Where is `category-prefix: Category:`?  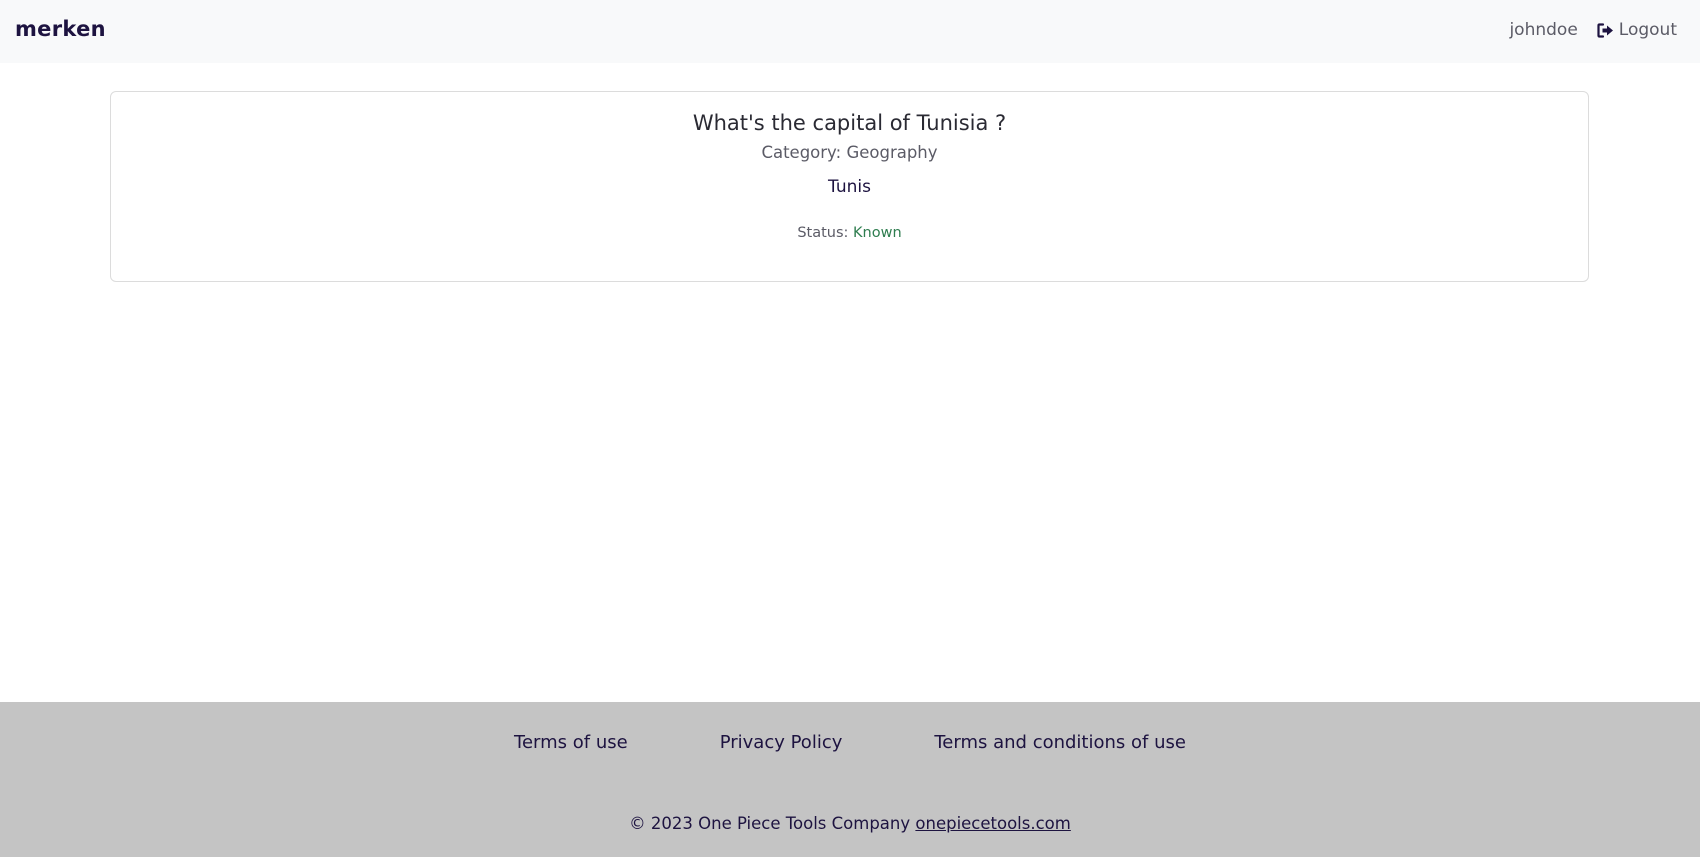
category-prefix: Category: is located at coordinates (804, 152).